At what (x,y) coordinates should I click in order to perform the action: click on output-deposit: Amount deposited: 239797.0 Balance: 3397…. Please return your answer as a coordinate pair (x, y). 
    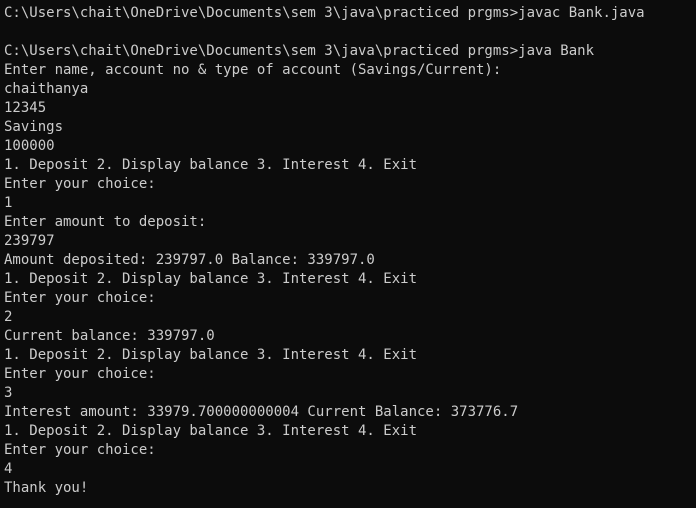
    Looking at the image, I should click on (189, 260).